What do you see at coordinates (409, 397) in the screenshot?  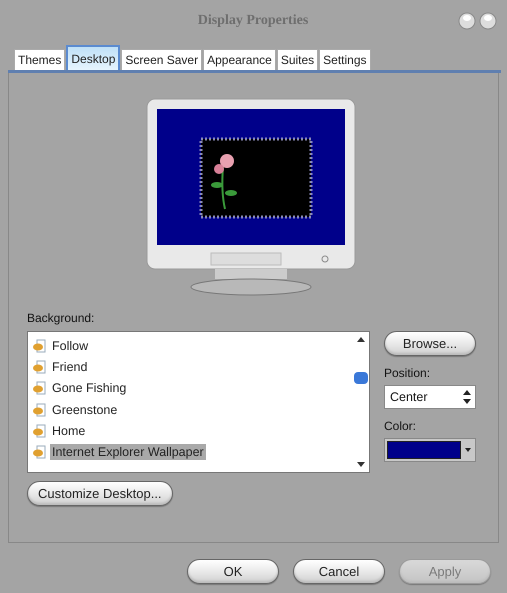 I see `position-value: Center` at bounding box center [409, 397].